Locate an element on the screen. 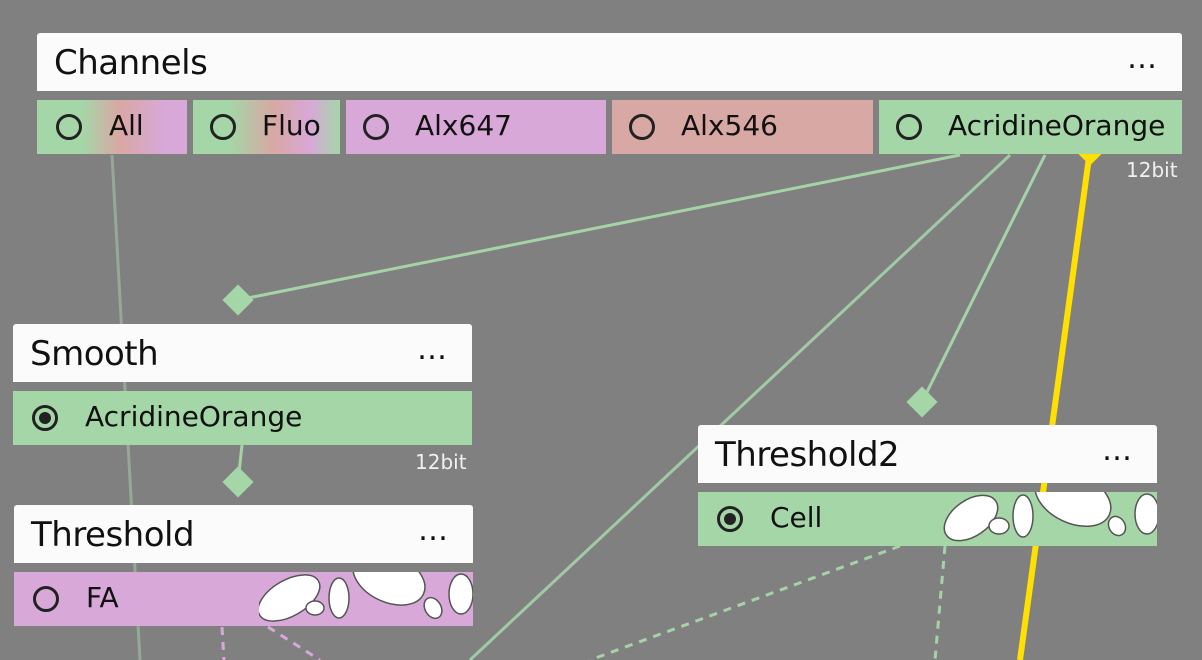 This screenshot has width=1202, height=660. wire-smooth-to-threshold is located at coordinates (240, 463).